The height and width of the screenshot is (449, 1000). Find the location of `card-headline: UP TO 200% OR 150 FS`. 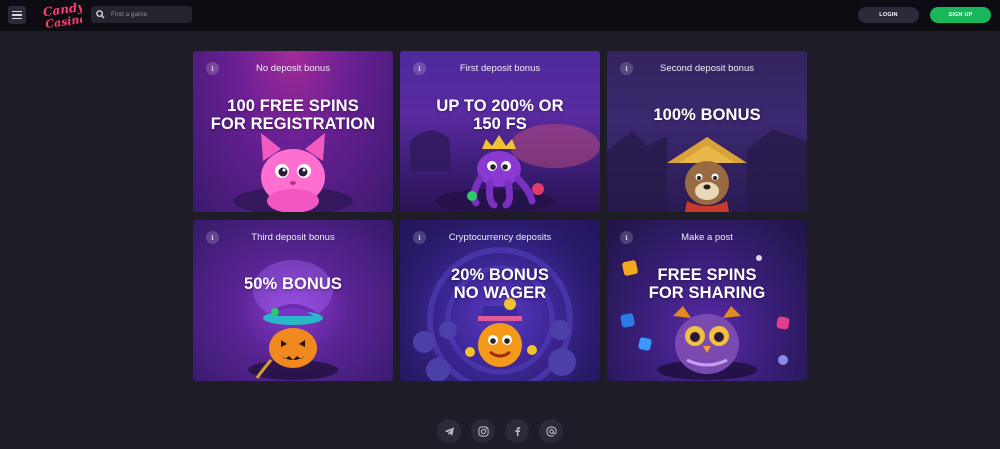

card-headline: UP TO 200% OR 150 FS is located at coordinates (500, 115).